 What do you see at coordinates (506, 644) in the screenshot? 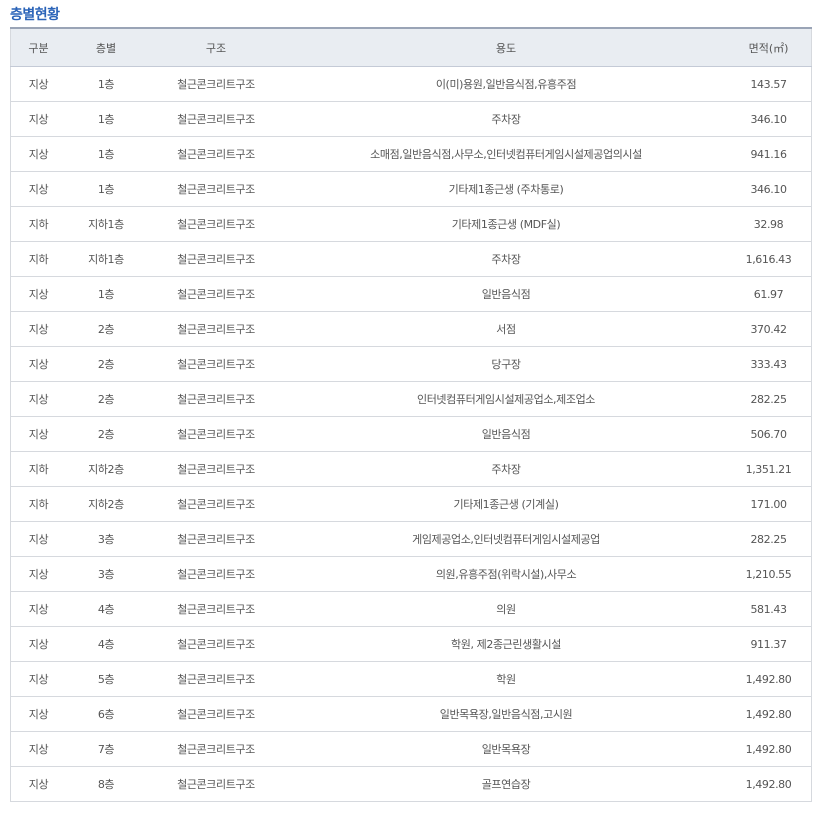
I see `cell-use: 학원, 제2종근린생활시설` at bounding box center [506, 644].